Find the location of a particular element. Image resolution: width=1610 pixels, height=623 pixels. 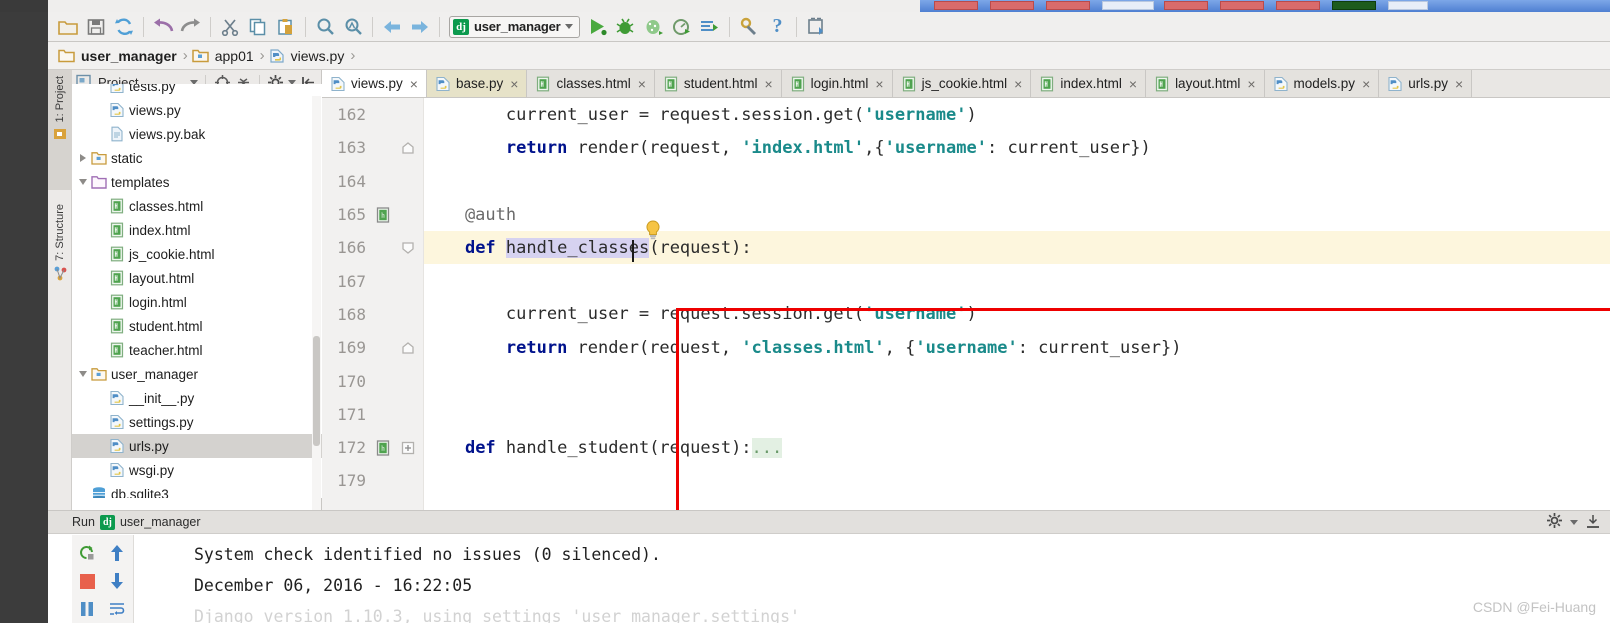

open-folder-icon is located at coordinates (68, 27).